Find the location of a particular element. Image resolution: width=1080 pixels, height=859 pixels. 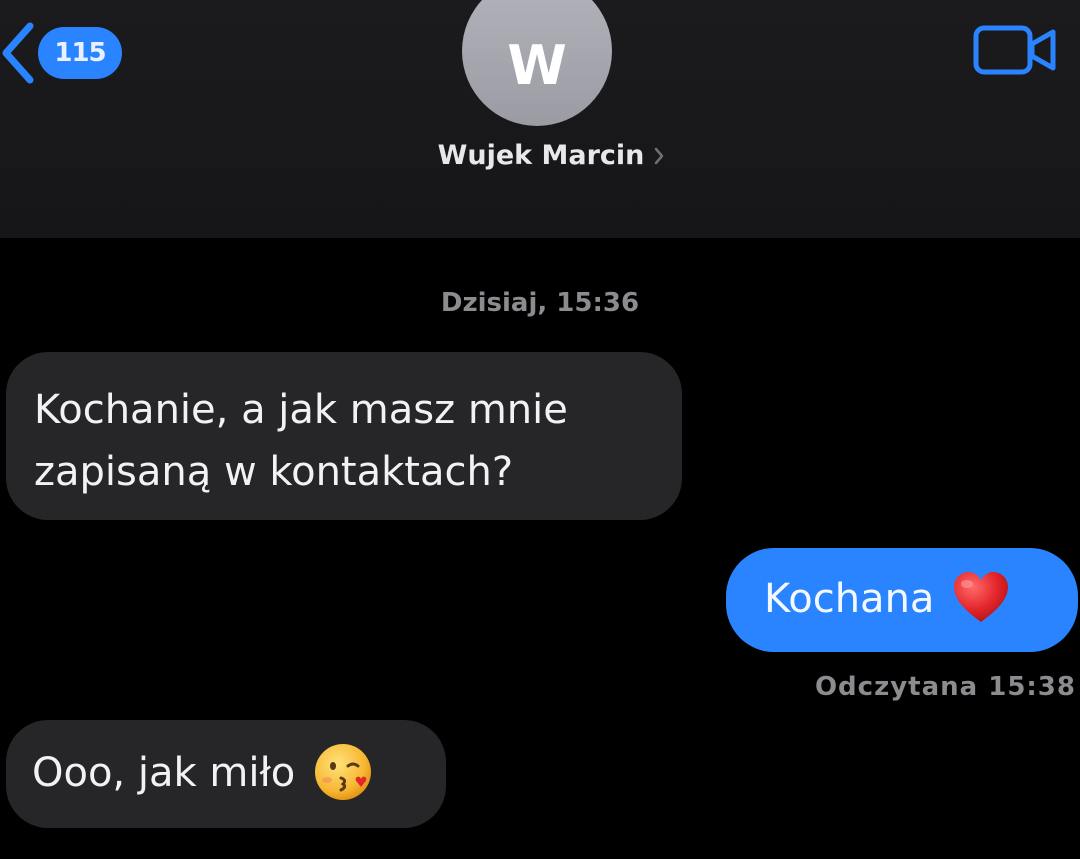

message-line: zapisaną w kontaktach? is located at coordinates (274, 472).